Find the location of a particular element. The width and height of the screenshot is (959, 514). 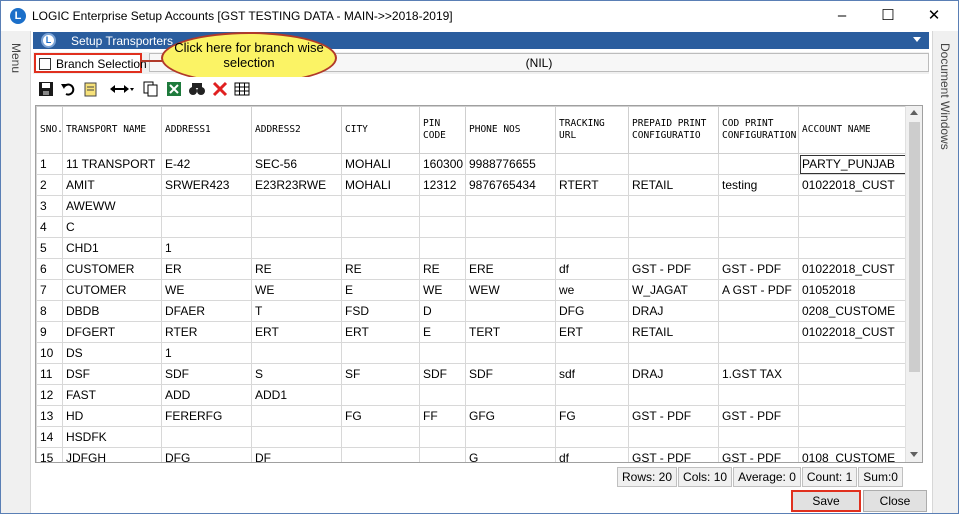

column-header: PHONE NOS is located at coordinates (510, 130).